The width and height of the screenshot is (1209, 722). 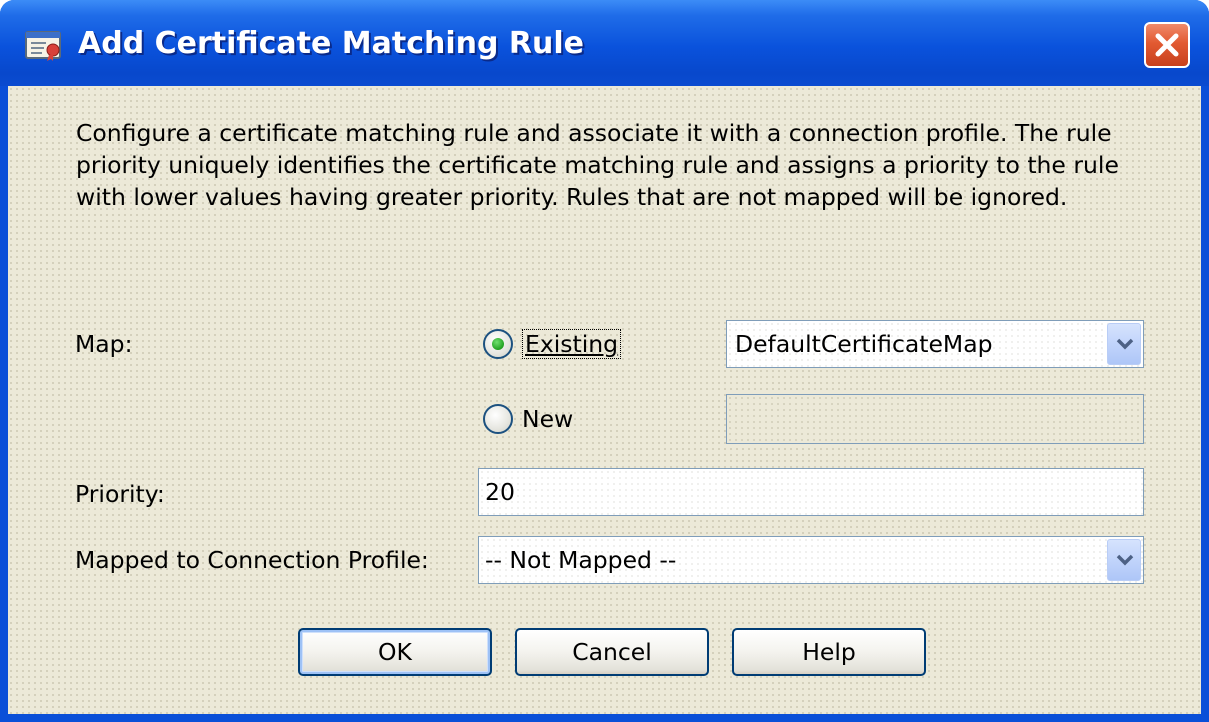 I want to click on cancel-button: Cancel, so click(x=612, y=652).